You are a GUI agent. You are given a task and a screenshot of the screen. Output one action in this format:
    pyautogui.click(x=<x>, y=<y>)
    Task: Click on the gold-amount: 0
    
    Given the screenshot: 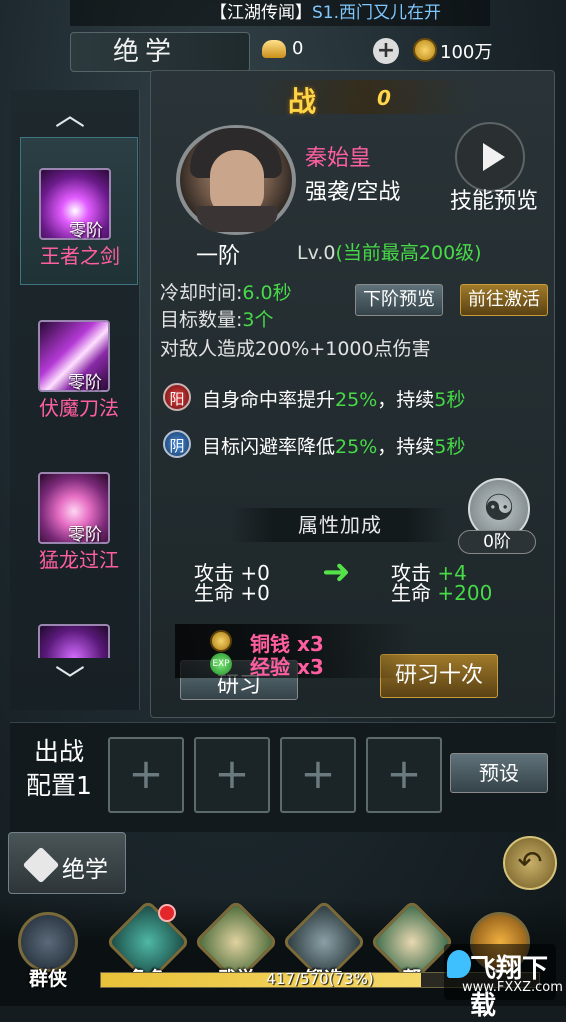 What is the action you would take?
    pyautogui.click(x=298, y=48)
    